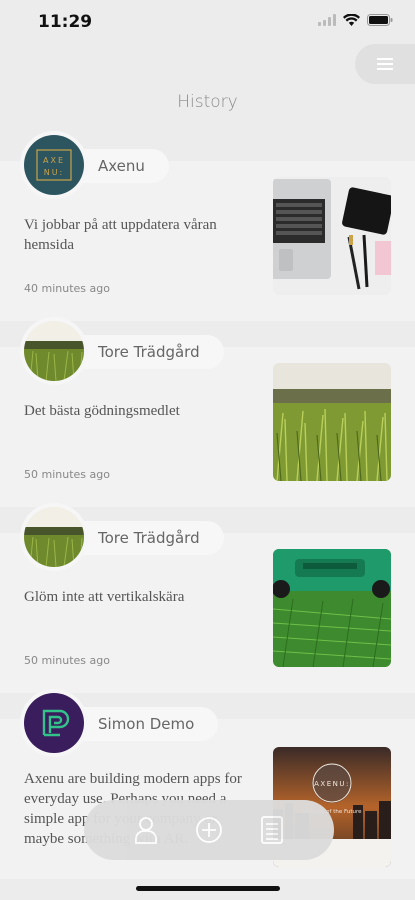 Image resolution: width=415 pixels, height=900 pixels. Describe the element at coordinates (54, 723) in the screenshot. I see `simon-logo-avatar` at that location.